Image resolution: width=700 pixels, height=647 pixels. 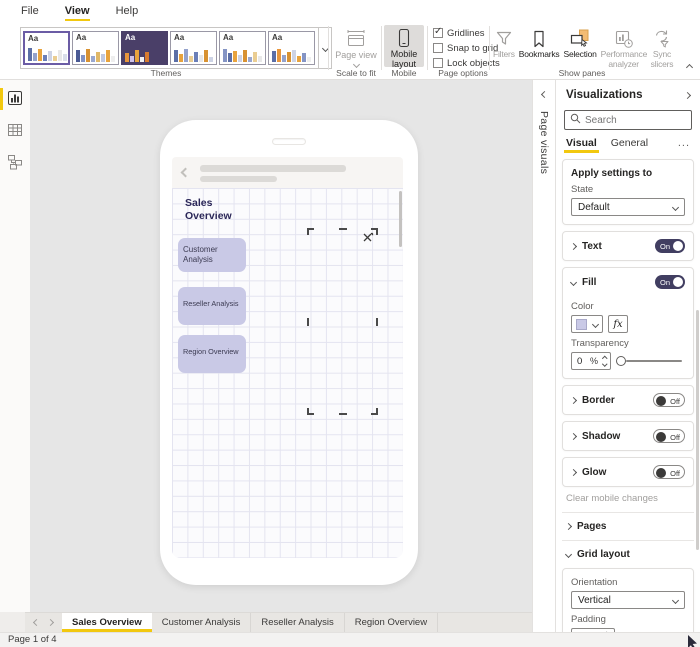 What do you see at coordinates (50, 622) in the screenshot?
I see `next-page-icon` at bounding box center [50, 622].